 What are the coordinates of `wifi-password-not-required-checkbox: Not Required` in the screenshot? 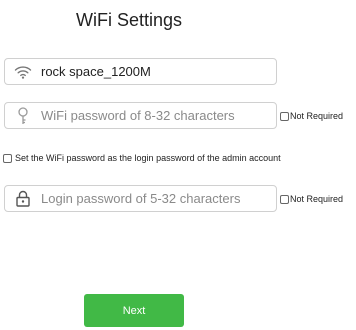 It's located at (311, 116).